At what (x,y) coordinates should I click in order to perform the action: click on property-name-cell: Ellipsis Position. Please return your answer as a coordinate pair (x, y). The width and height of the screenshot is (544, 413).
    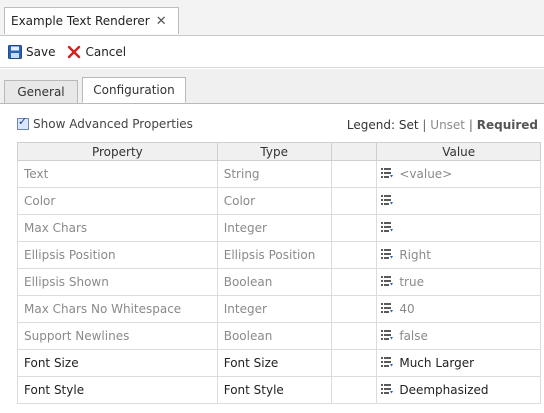
    Looking at the image, I should click on (117, 255).